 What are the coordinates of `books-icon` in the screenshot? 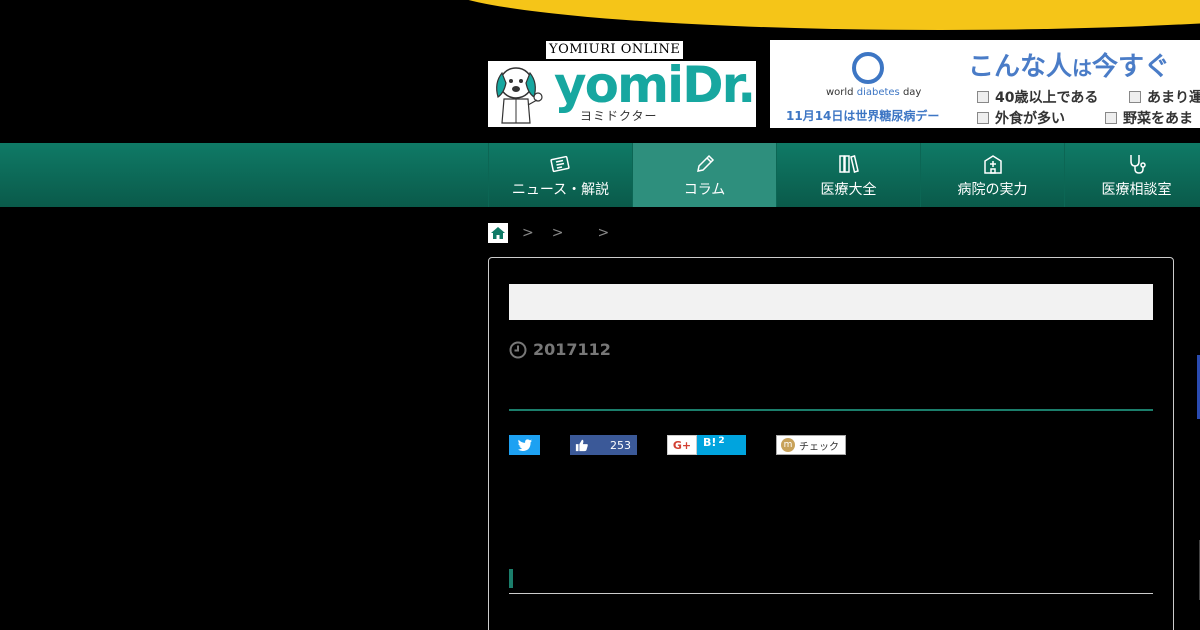 It's located at (848, 163).